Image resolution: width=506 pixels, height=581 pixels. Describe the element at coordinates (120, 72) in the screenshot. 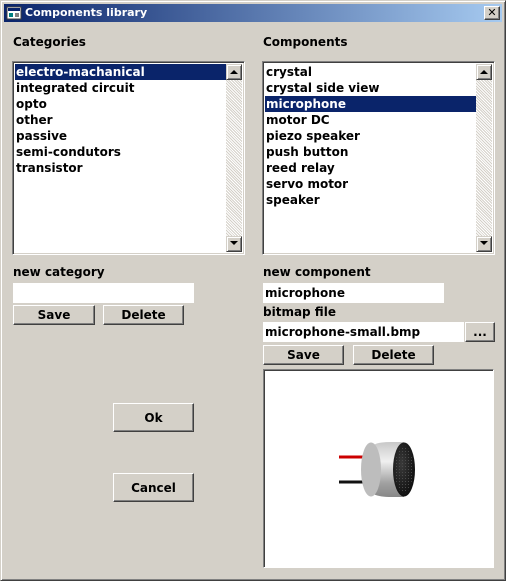

I see `categories-list-item: electro-machanical` at that location.